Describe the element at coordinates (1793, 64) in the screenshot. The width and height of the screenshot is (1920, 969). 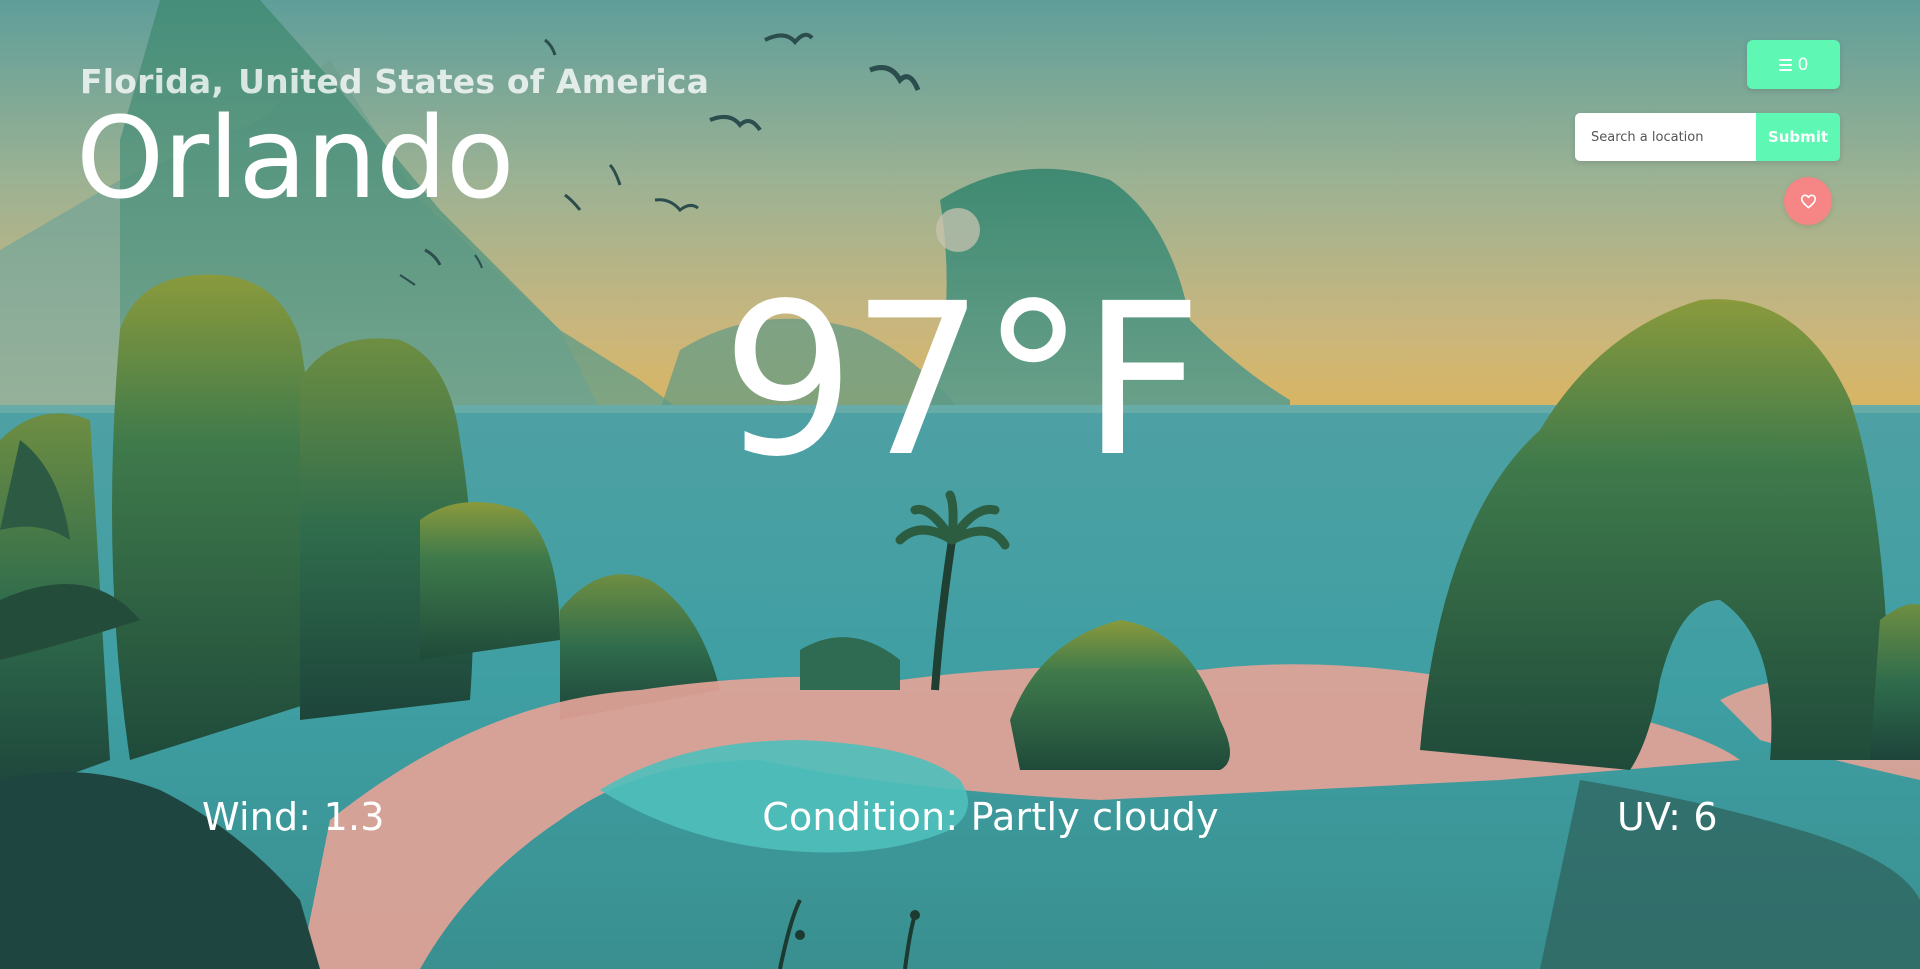
I see `saved-locations-button: 0` at that location.